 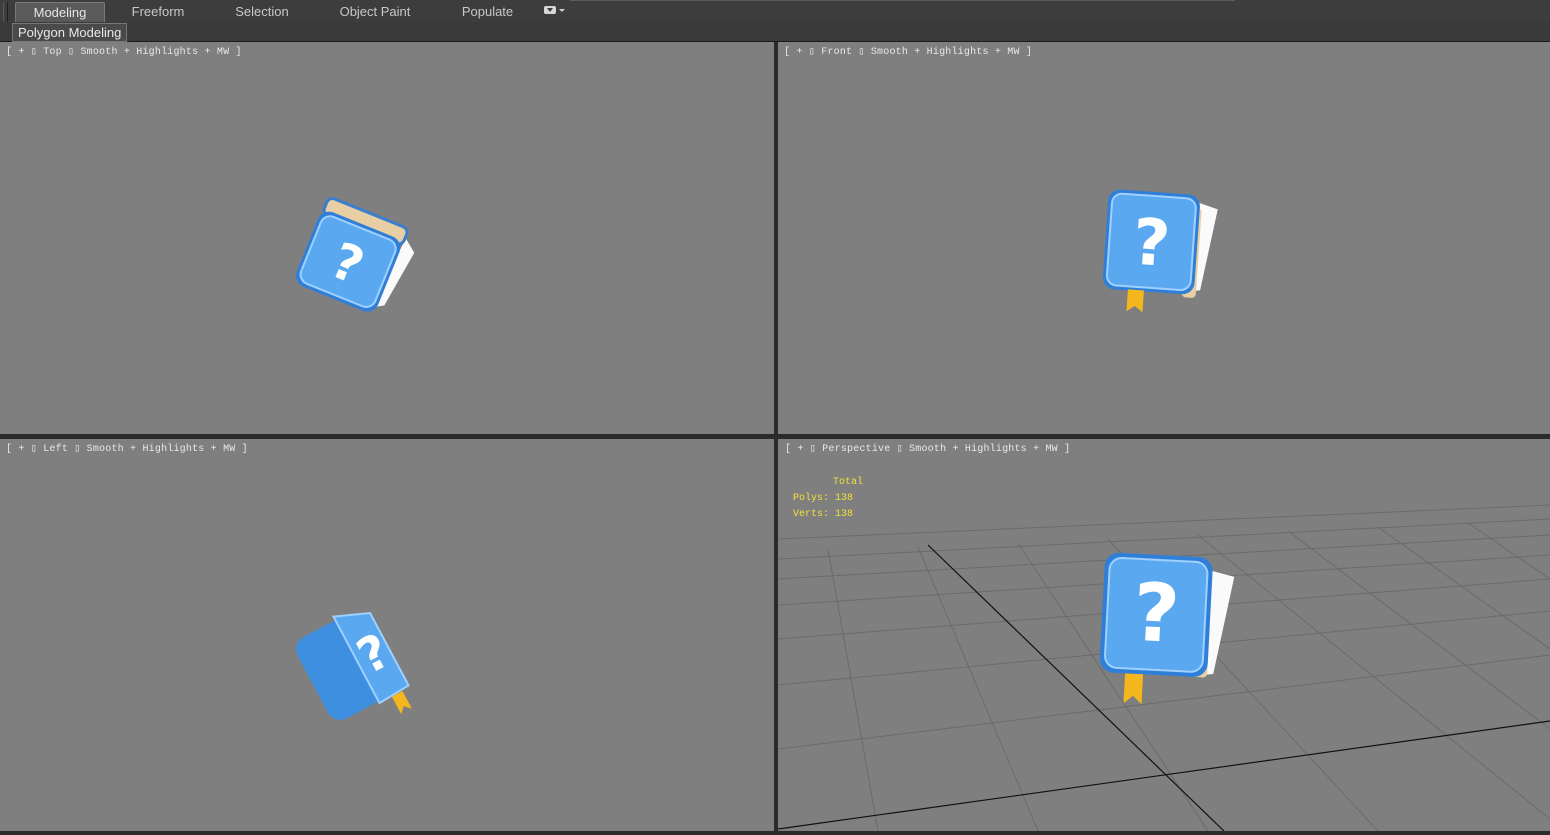 I want to click on book-model-front: ?, so click(x=1160, y=253).